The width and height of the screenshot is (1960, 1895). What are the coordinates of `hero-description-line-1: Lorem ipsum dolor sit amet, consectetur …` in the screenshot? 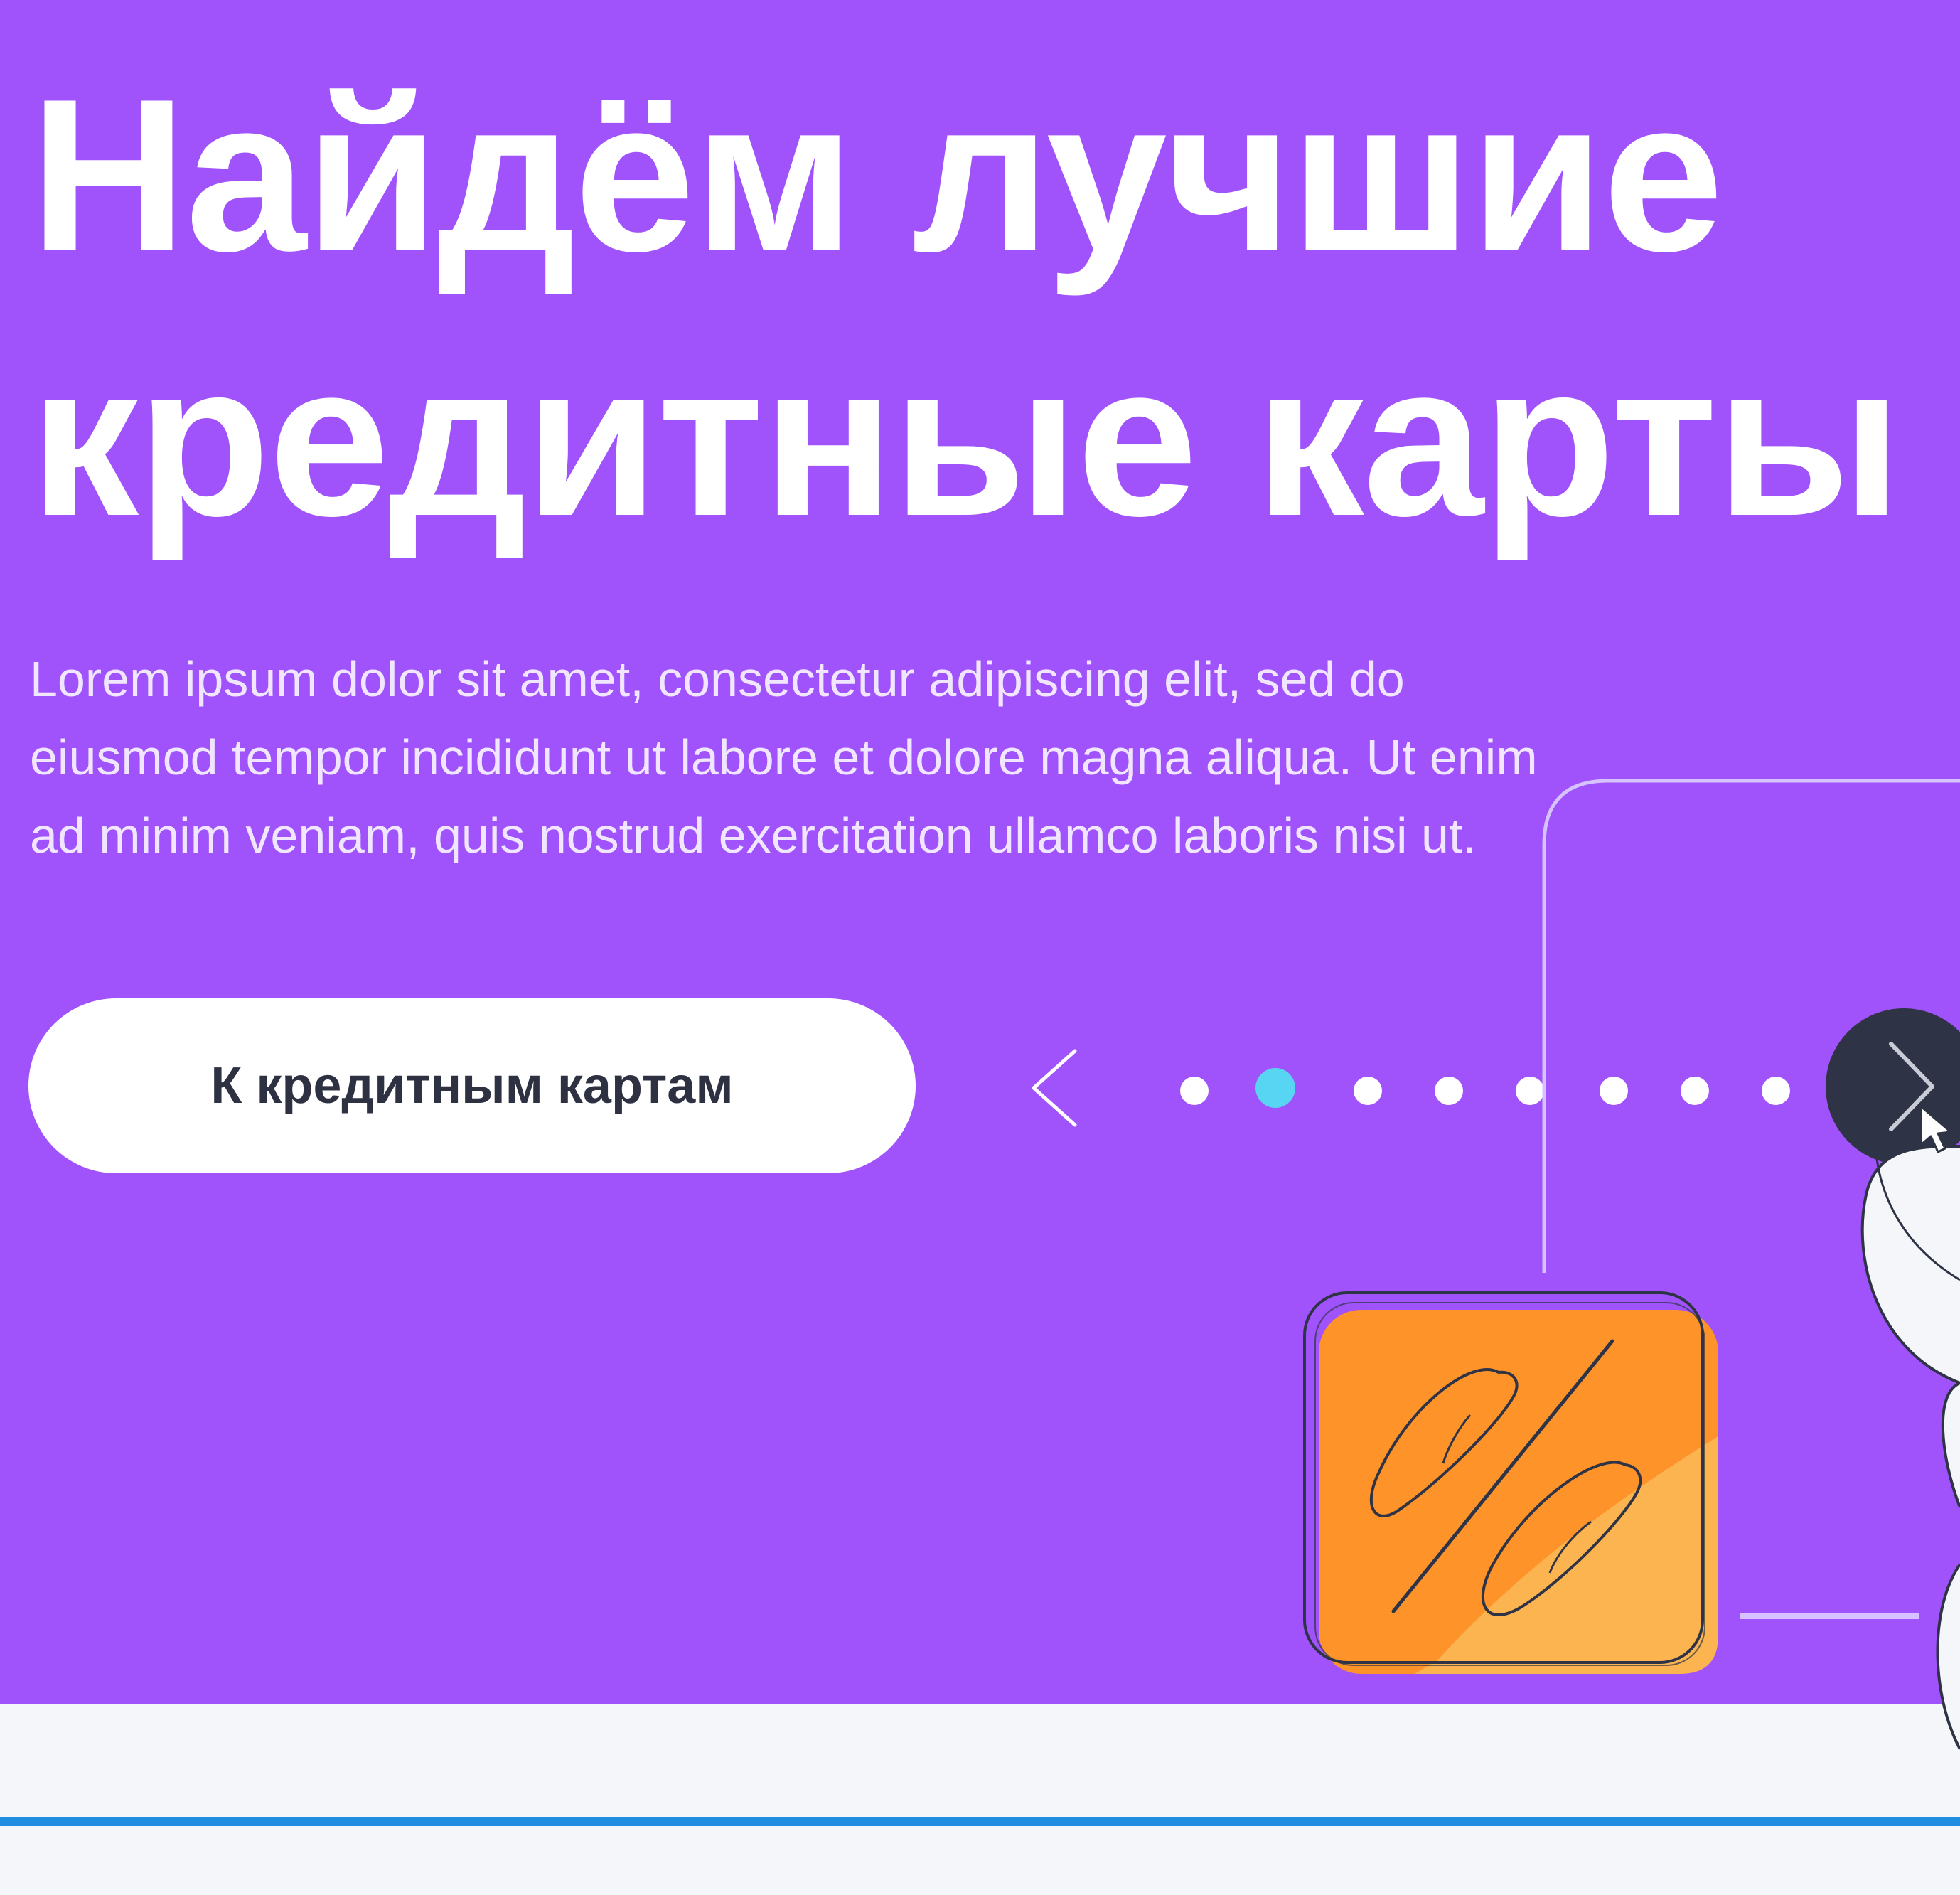 It's located at (717, 679).